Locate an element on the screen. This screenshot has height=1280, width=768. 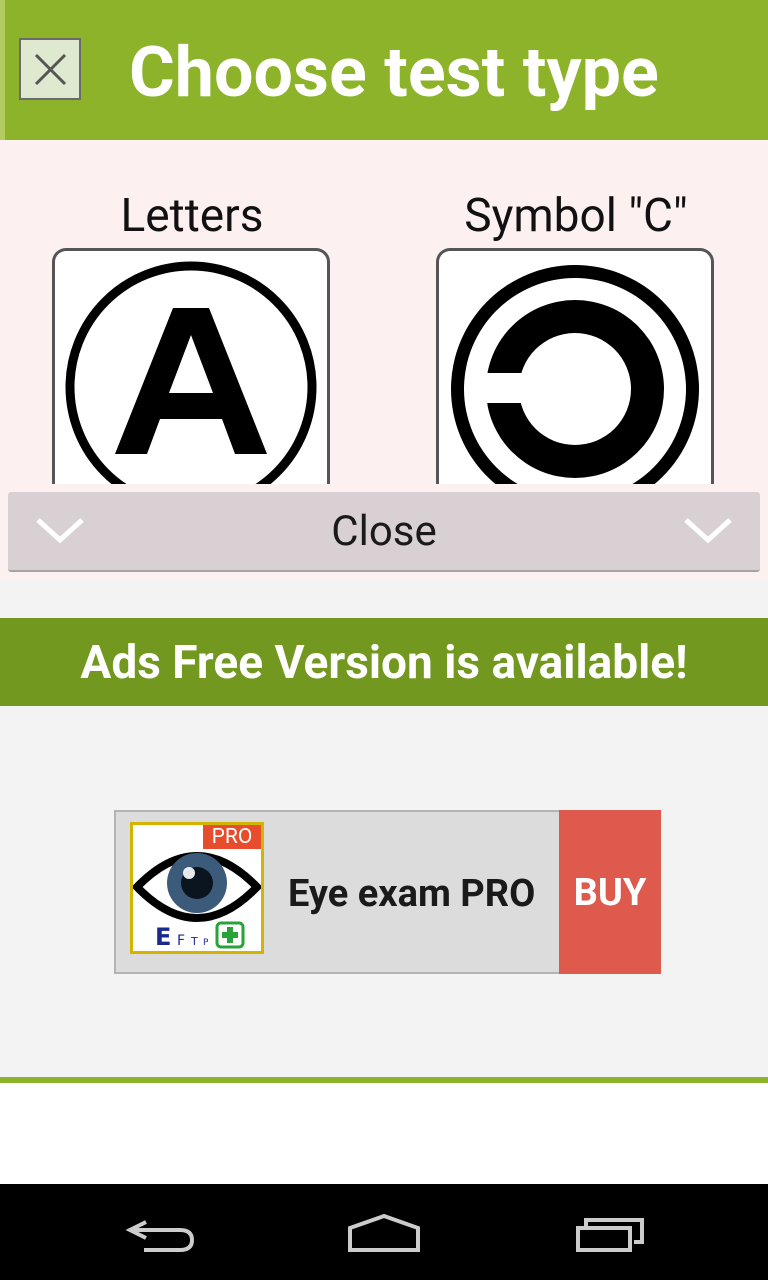
pro-app-name: Eye exam PRO is located at coordinates (412, 894).